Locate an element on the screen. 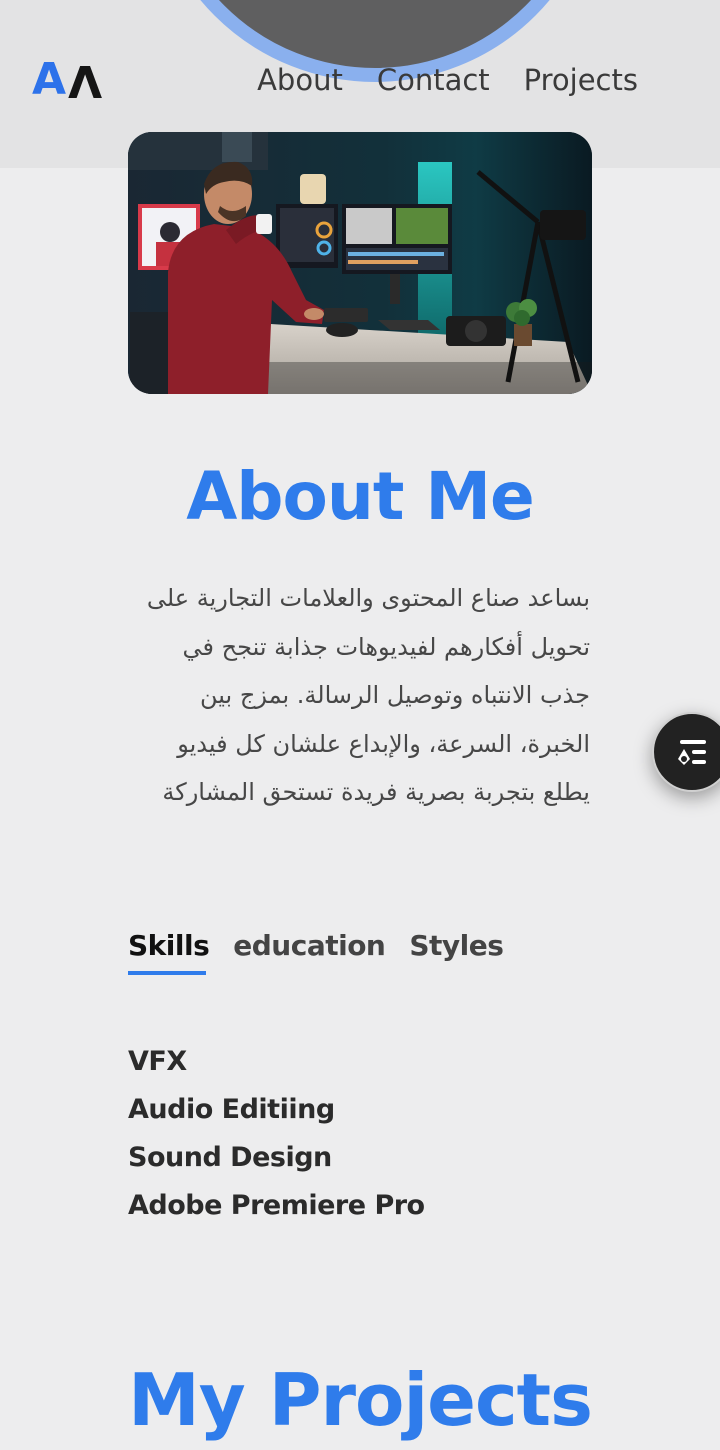 The width and height of the screenshot is (720, 1450). list-item: Audio Editiing is located at coordinates (231, 1109).